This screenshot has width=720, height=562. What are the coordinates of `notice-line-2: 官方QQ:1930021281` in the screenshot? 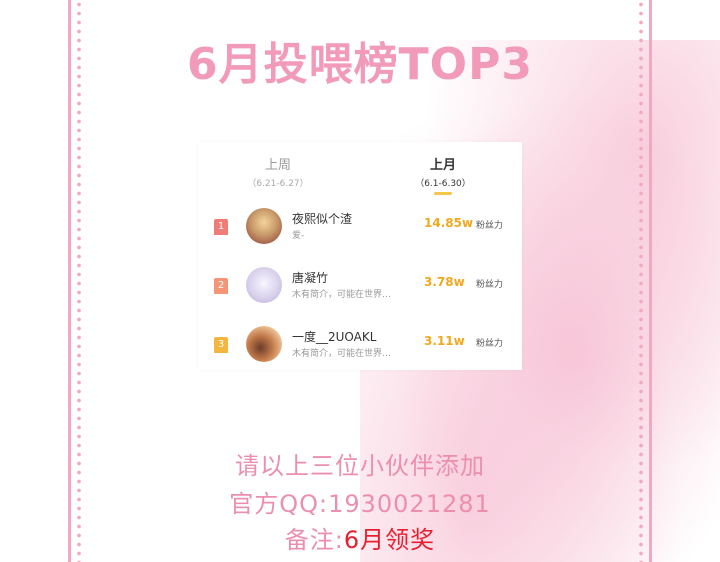 It's located at (360, 504).